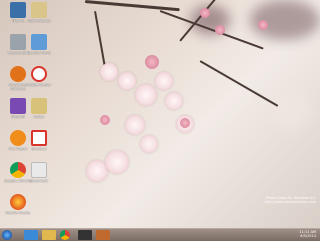  Describe the element at coordinates (18, 213) in the screenshot. I see `desktop-icon-label: Mozilla Firefox` at that location.